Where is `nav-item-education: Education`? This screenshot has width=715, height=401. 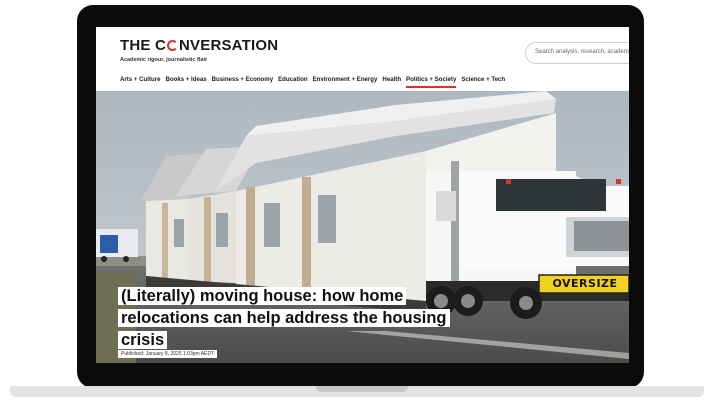
nav-item-education: Education is located at coordinates (292, 82).